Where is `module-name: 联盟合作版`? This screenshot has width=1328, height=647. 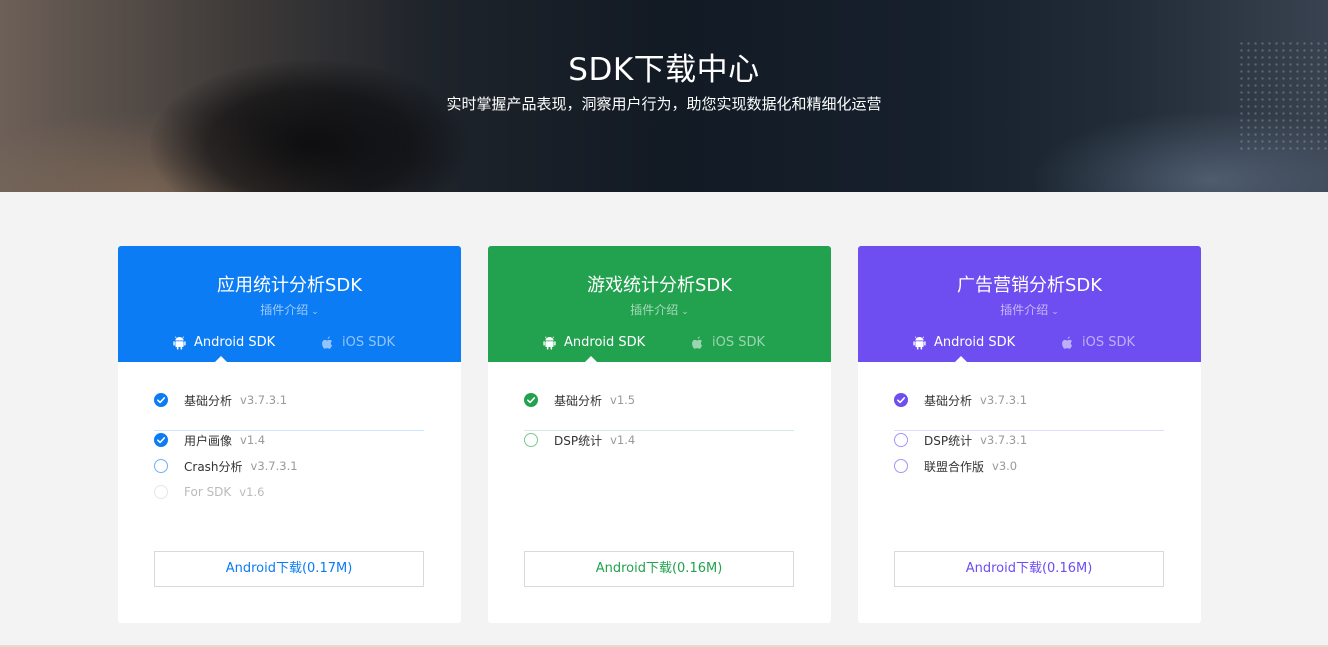 module-name: 联盟合作版 is located at coordinates (954, 466).